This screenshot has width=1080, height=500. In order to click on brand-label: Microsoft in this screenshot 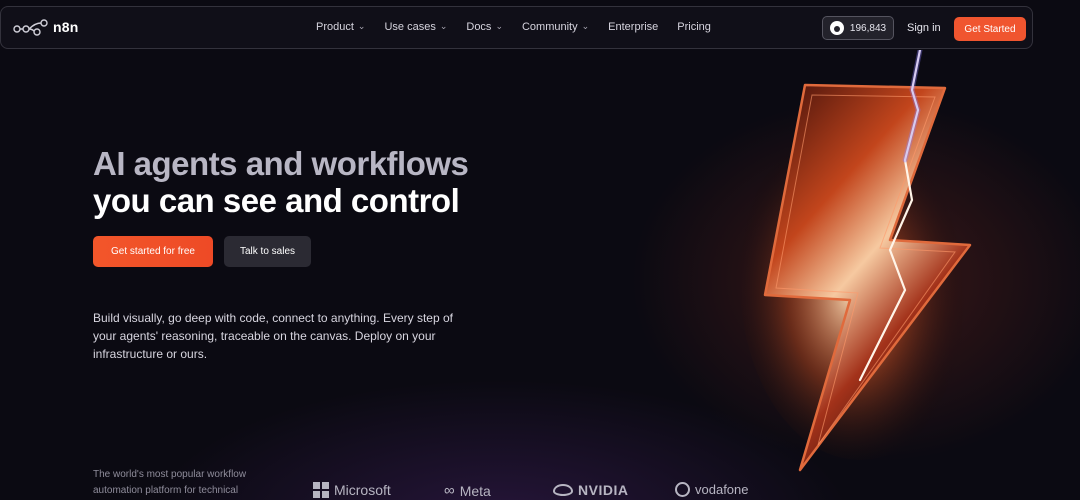, I will do `click(362, 490)`.